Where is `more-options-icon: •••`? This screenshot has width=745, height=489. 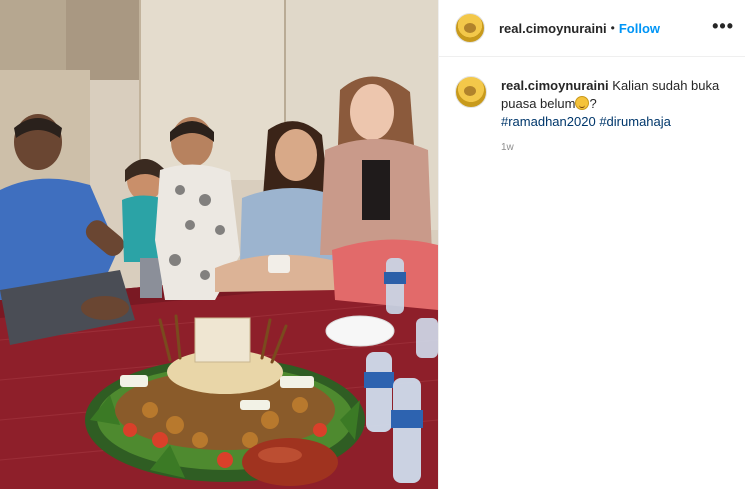 more-options-icon: ••• is located at coordinates (723, 26).